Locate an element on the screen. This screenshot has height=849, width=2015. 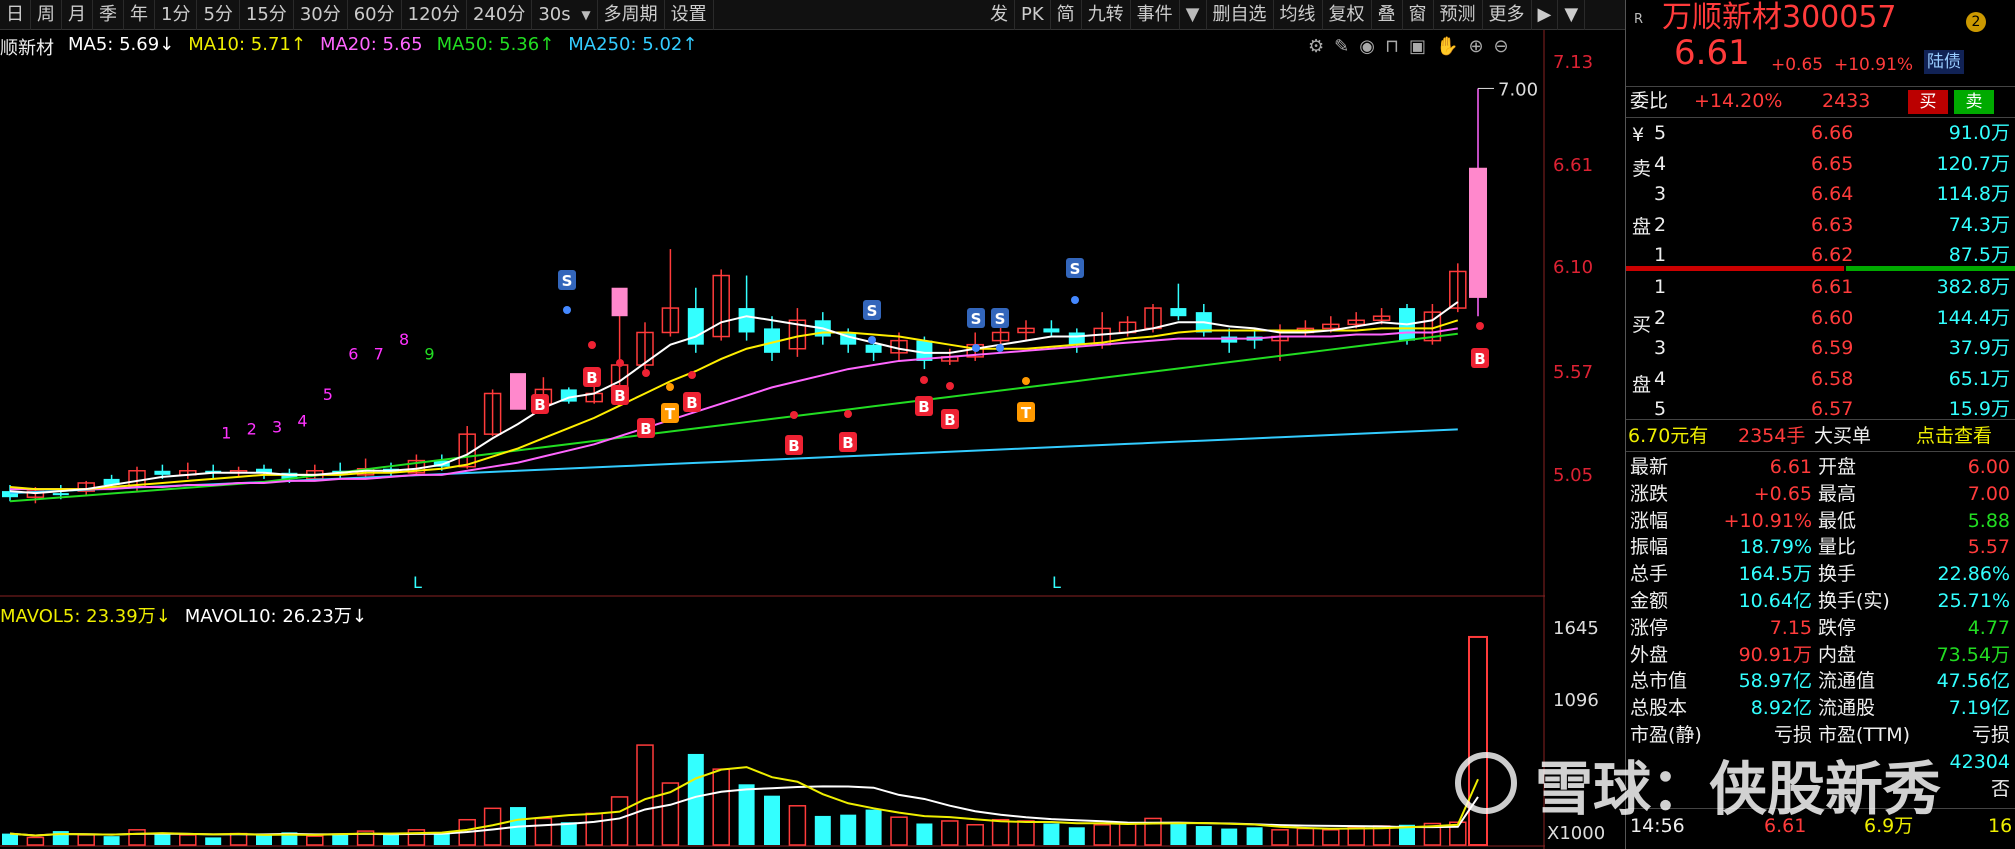
buy-level-row: 4 6.58 65.1万 is located at coordinates (1820, 379).